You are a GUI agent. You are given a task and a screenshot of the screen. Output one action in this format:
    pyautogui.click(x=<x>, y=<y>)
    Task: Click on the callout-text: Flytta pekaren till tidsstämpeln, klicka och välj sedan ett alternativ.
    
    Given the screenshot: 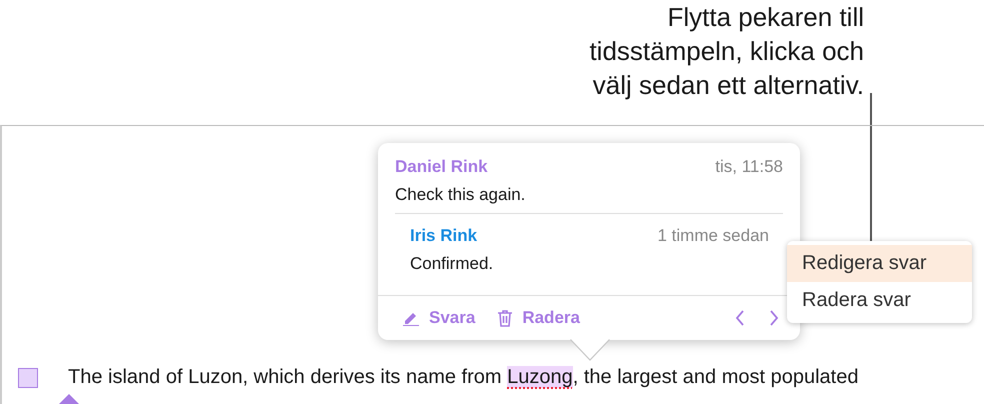 What is the action you would take?
    pyautogui.click(x=726, y=51)
    